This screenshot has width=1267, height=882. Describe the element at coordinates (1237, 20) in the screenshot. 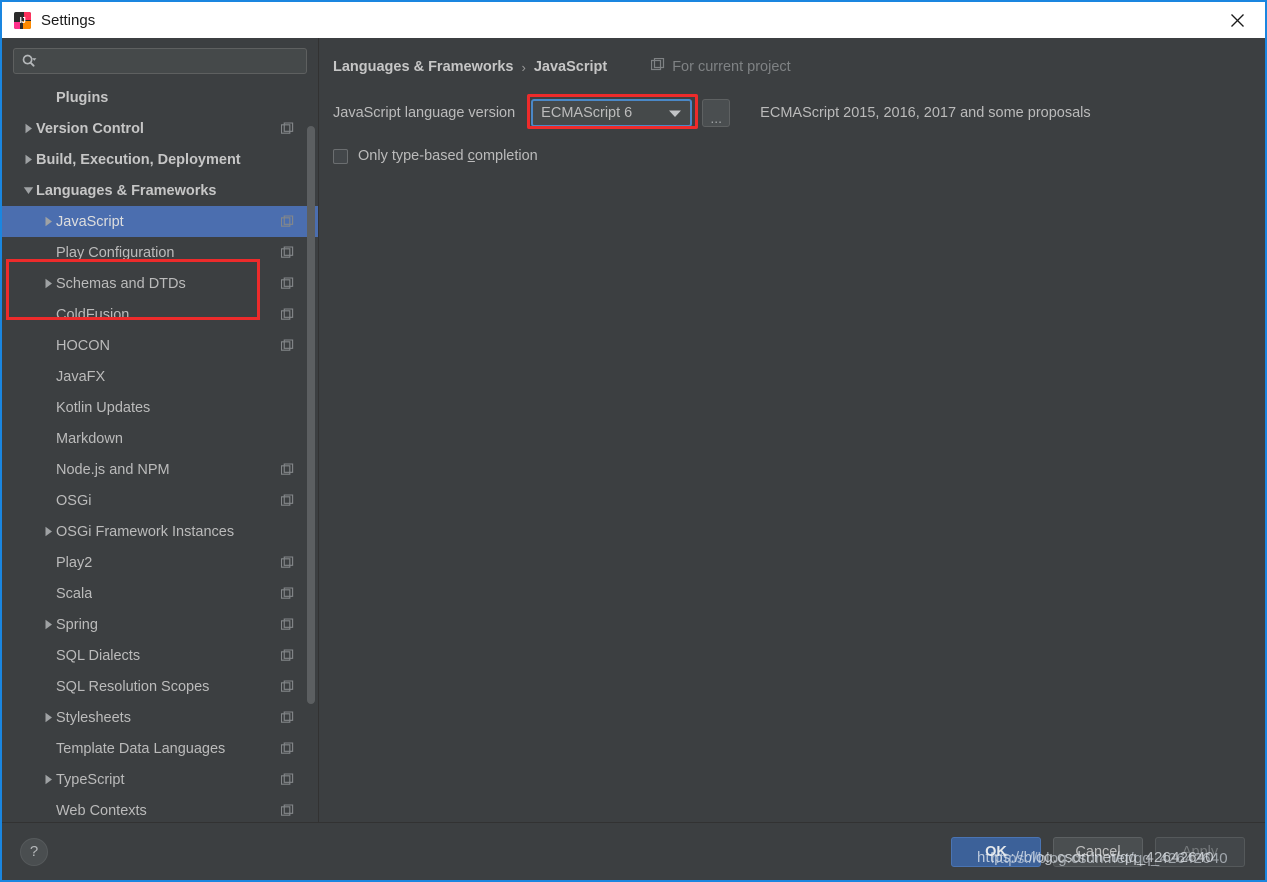

I see `close-icon` at that location.